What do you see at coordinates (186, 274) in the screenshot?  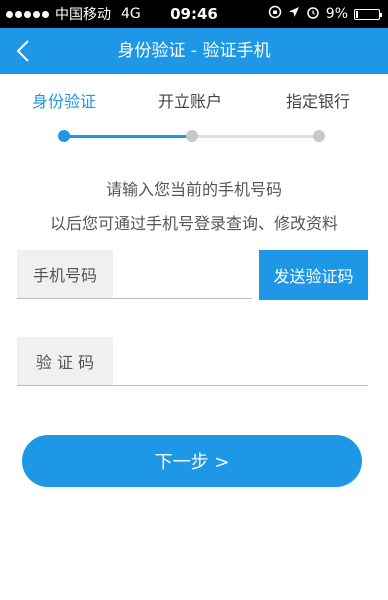 I see `phone-input` at bounding box center [186, 274].